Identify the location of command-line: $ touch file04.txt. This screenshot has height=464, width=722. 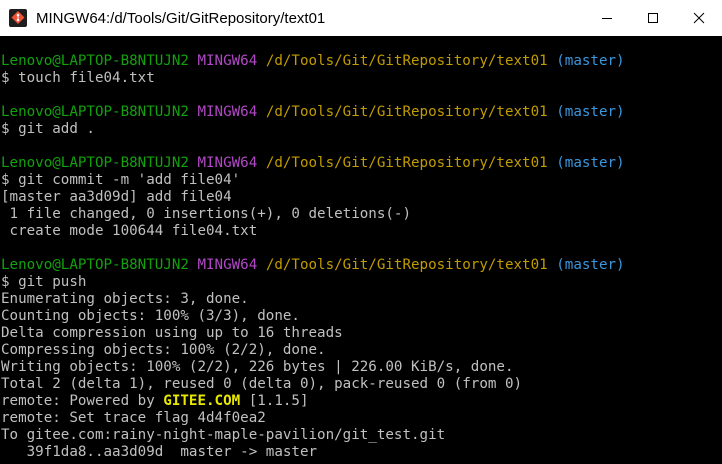
(78, 78).